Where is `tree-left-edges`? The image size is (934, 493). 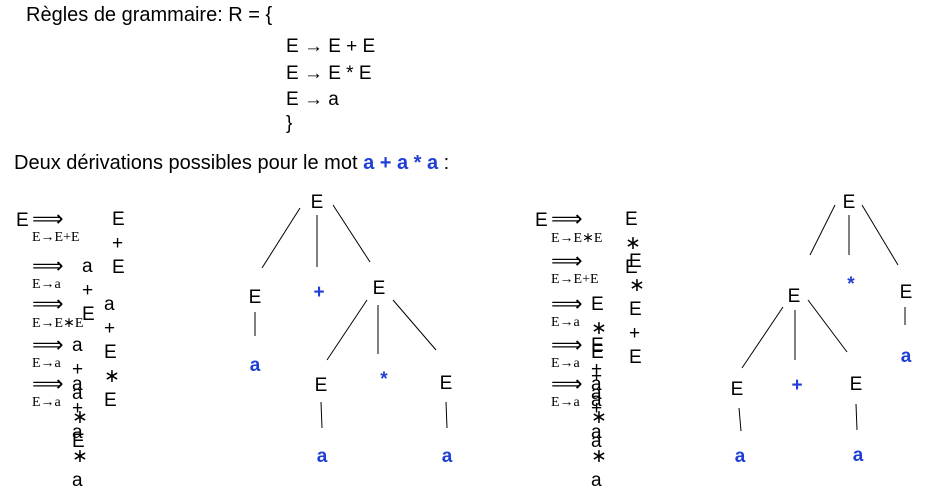
tree-left-edges is located at coordinates (351, 316).